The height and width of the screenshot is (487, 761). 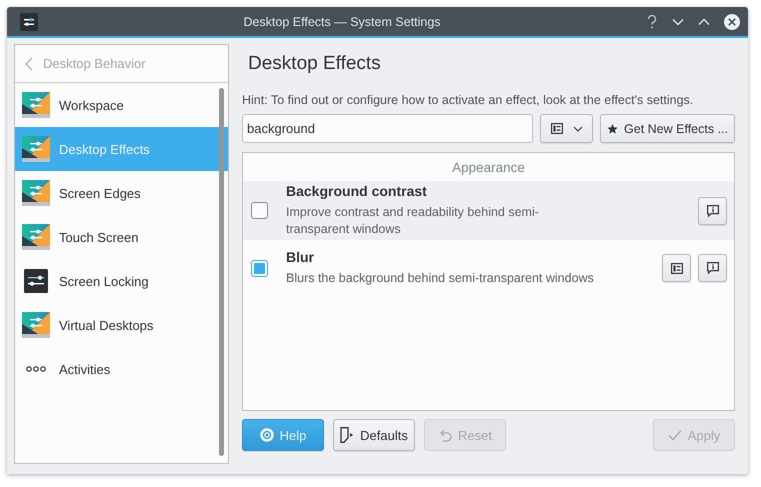 I want to click on help-icon, so click(x=652, y=21).